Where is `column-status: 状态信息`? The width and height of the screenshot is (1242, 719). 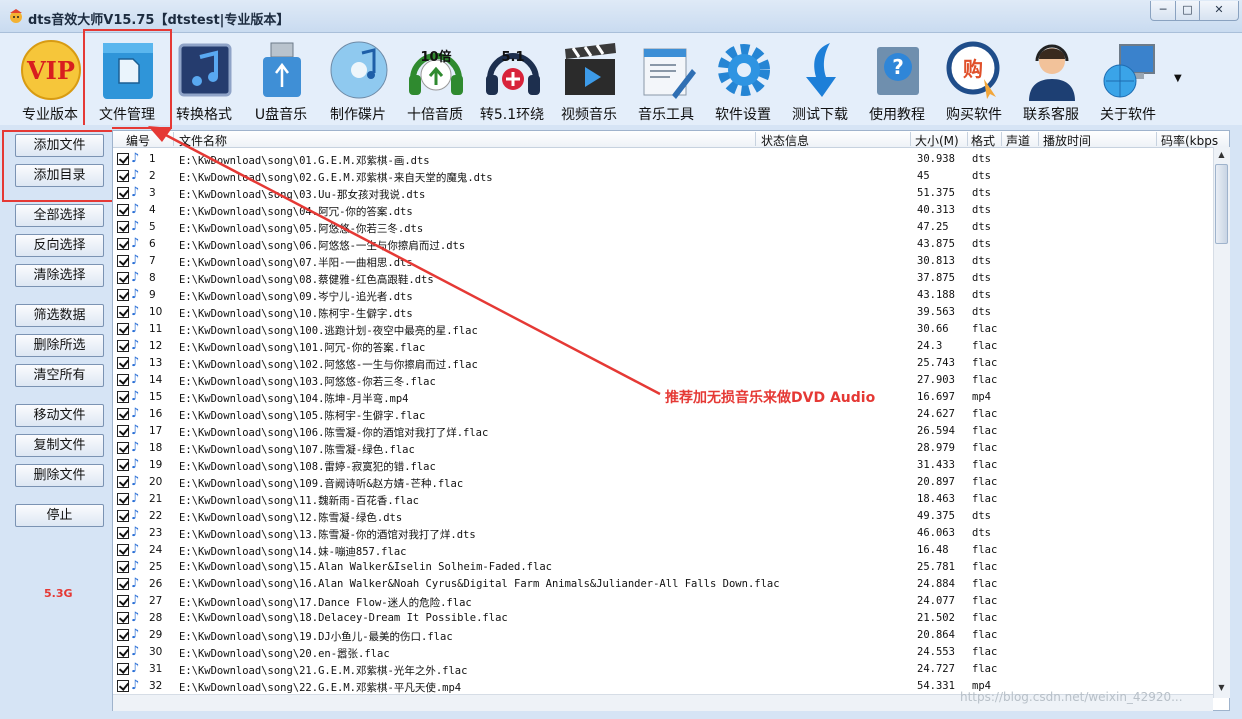 column-status: 状态信息 is located at coordinates (785, 140).